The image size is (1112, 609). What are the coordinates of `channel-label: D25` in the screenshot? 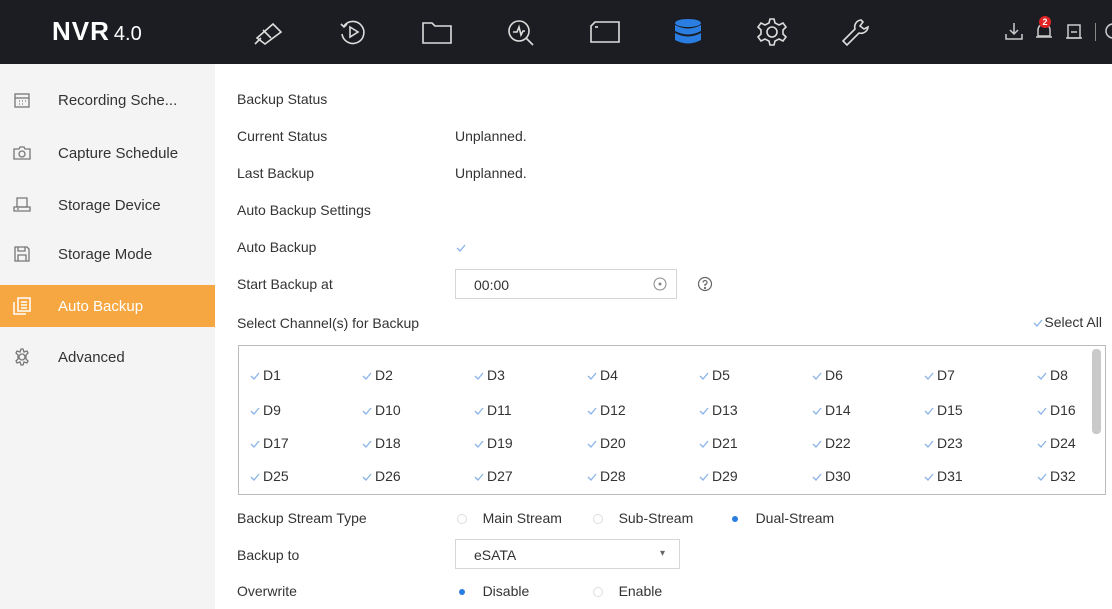 It's located at (276, 476).